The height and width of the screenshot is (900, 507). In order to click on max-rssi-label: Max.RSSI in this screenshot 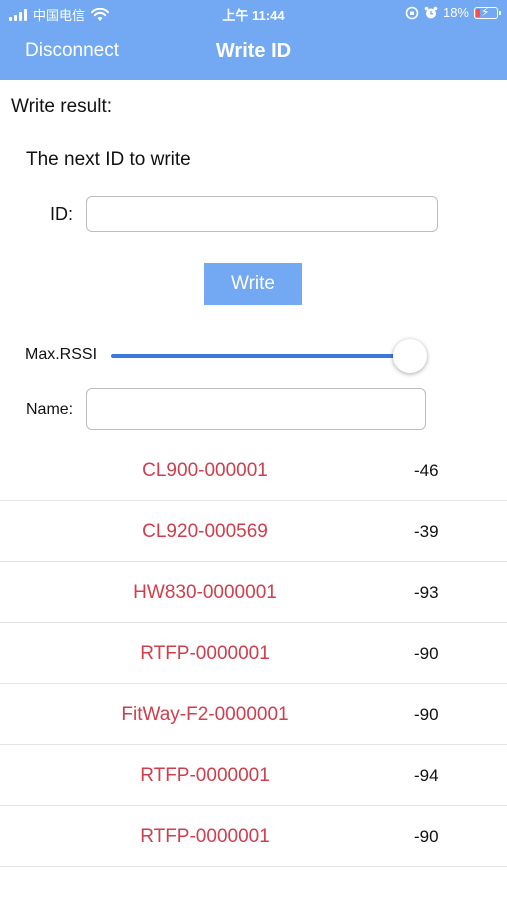, I will do `click(61, 354)`.